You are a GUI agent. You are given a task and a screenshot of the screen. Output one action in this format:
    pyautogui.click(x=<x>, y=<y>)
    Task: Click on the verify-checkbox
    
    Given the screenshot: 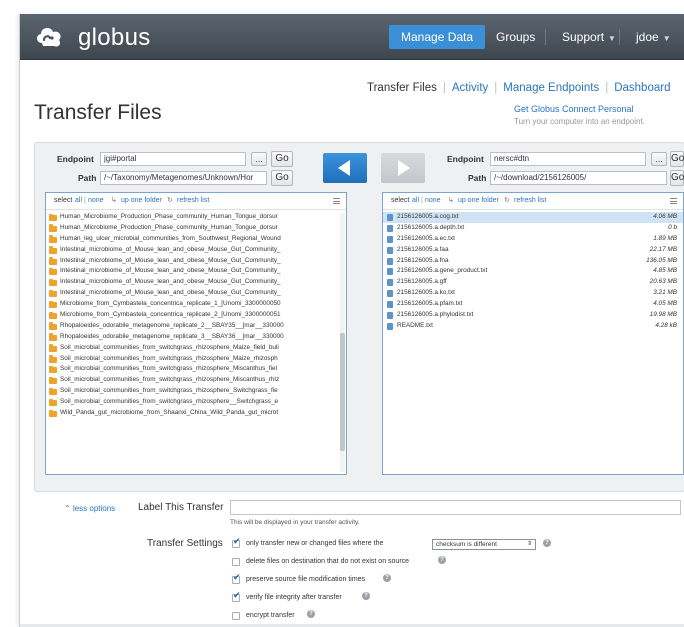 What is the action you would take?
    pyautogui.click(x=236, y=596)
    